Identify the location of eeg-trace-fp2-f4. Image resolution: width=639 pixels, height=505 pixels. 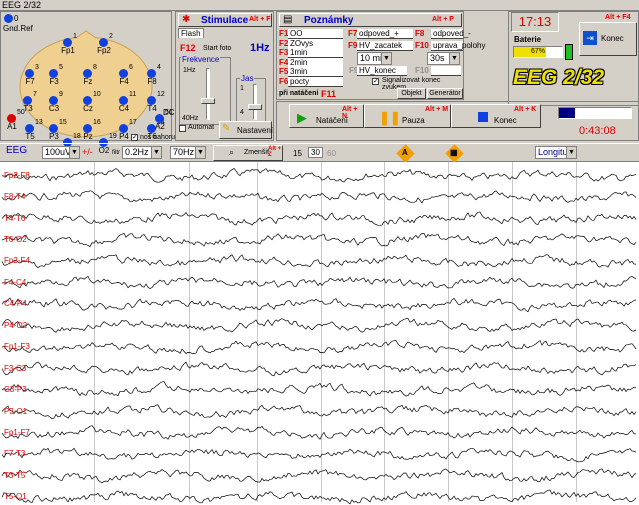
(319, 261).